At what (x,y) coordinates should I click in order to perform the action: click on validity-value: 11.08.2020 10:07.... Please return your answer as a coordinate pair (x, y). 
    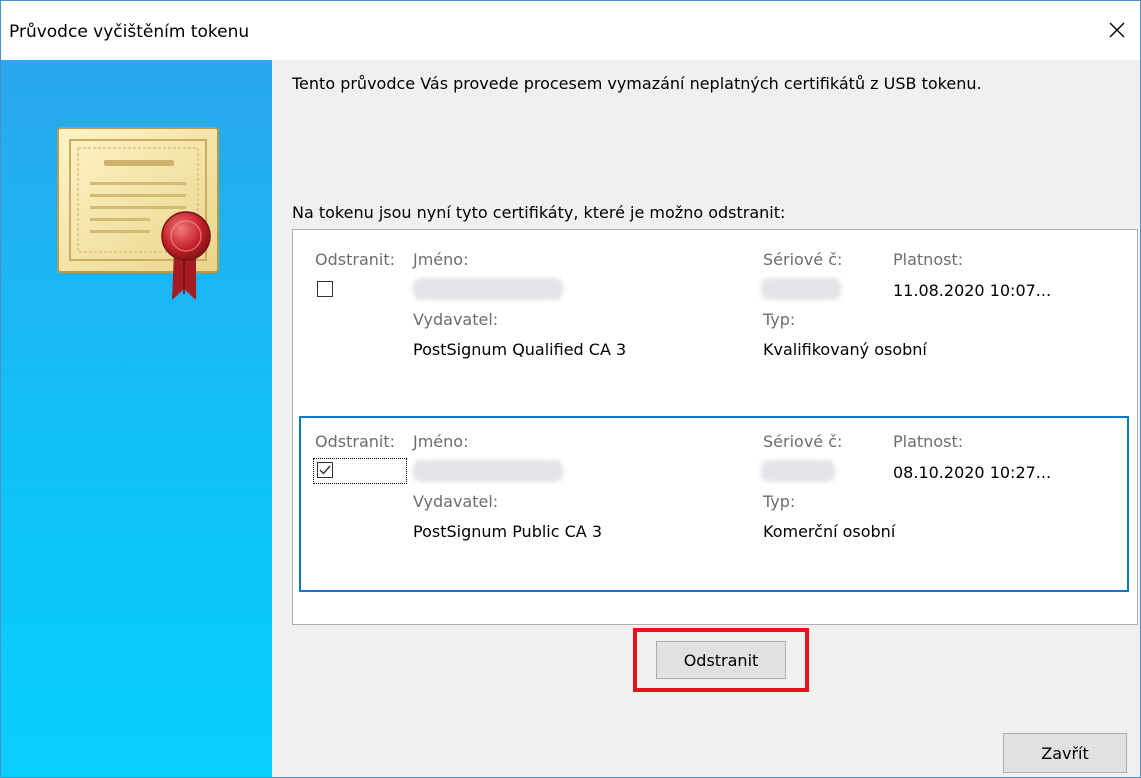
    Looking at the image, I should click on (972, 290).